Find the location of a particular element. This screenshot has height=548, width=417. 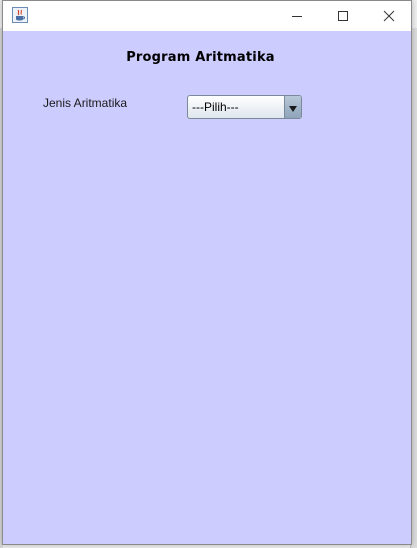

page-title: Program Aritmatika is located at coordinates (200, 57).